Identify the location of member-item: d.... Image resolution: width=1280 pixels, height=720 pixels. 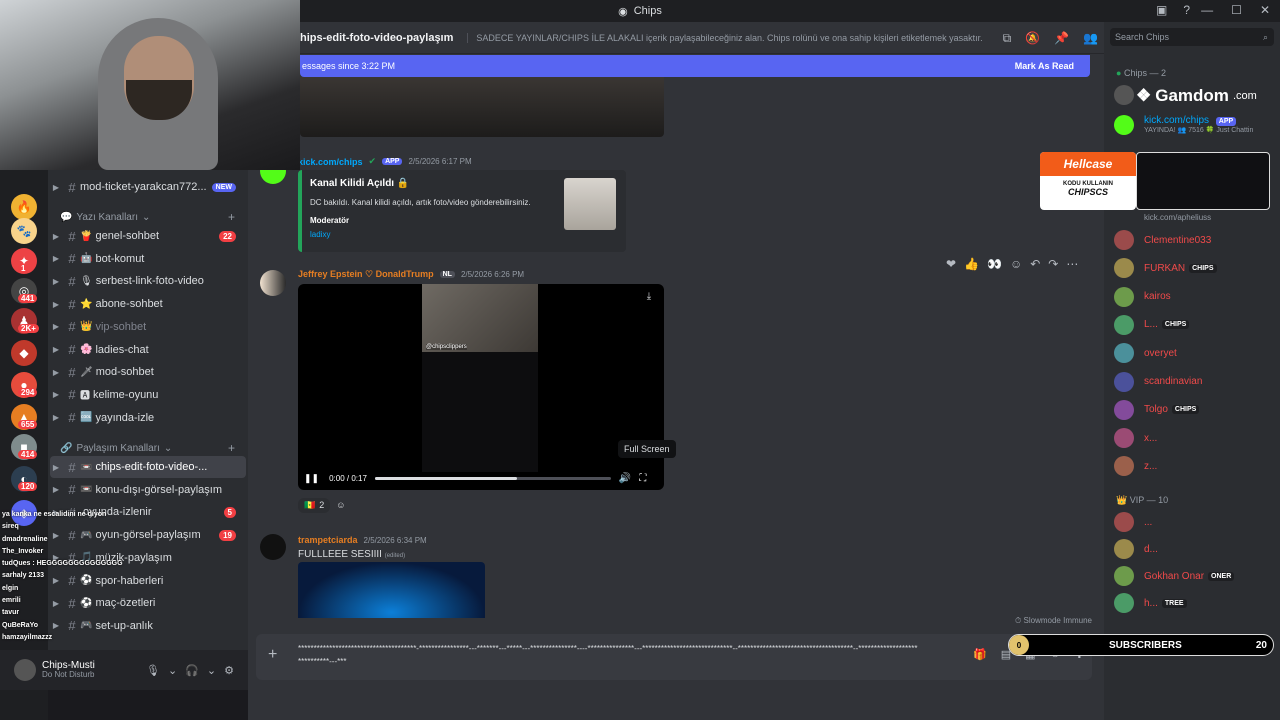
(1196, 549).